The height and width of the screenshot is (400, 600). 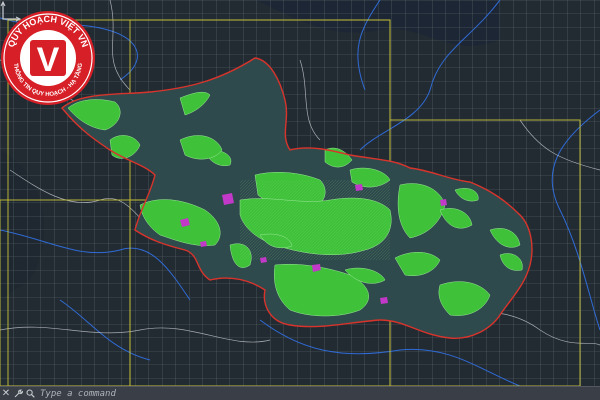 What do you see at coordinates (6, 394) in the screenshot?
I see `close-icon: ✕` at bounding box center [6, 394].